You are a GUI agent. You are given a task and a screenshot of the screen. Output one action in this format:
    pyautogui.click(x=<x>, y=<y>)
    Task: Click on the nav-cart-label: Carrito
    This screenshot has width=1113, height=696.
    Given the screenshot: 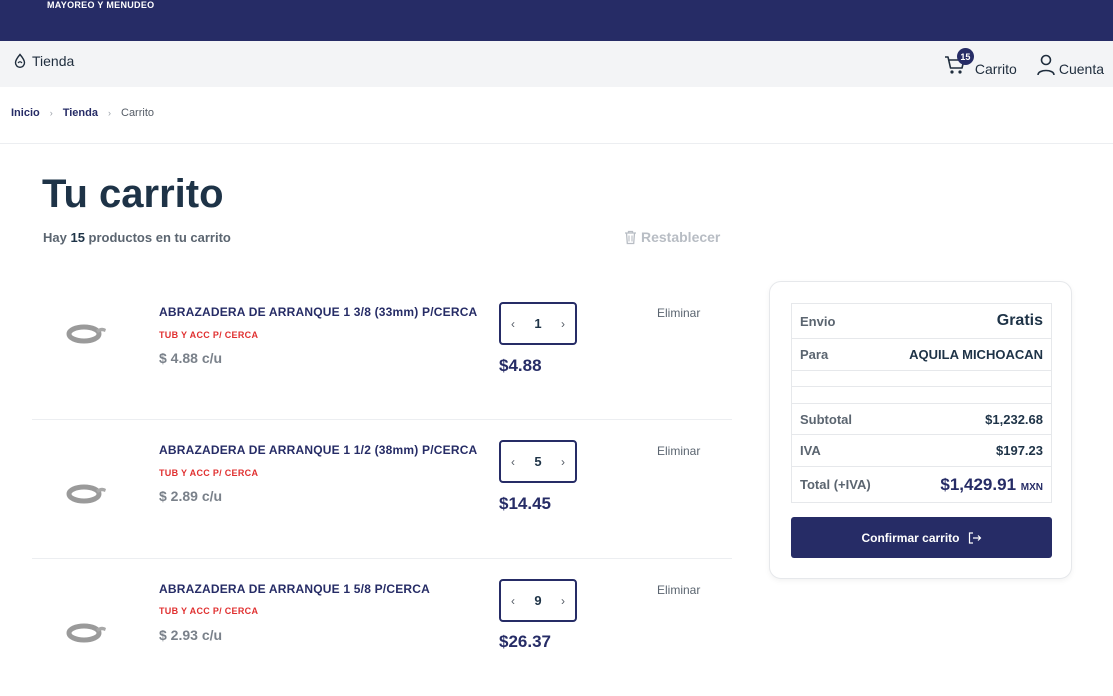 What is the action you would take?
    pyautogui.click(x=995, y=69)
    